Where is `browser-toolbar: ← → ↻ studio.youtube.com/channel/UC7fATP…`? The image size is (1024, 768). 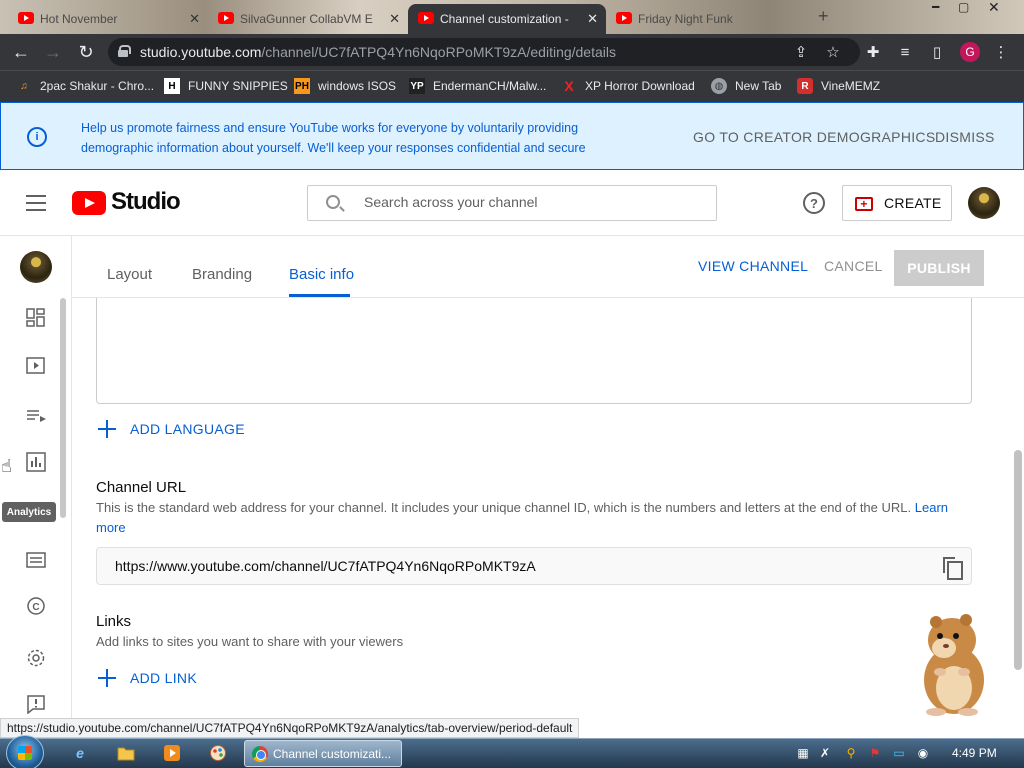
browser-toolbar: ← → ↻ studio.youtube.com/channel/UC7fATP… is located at coordinates (512, 52).